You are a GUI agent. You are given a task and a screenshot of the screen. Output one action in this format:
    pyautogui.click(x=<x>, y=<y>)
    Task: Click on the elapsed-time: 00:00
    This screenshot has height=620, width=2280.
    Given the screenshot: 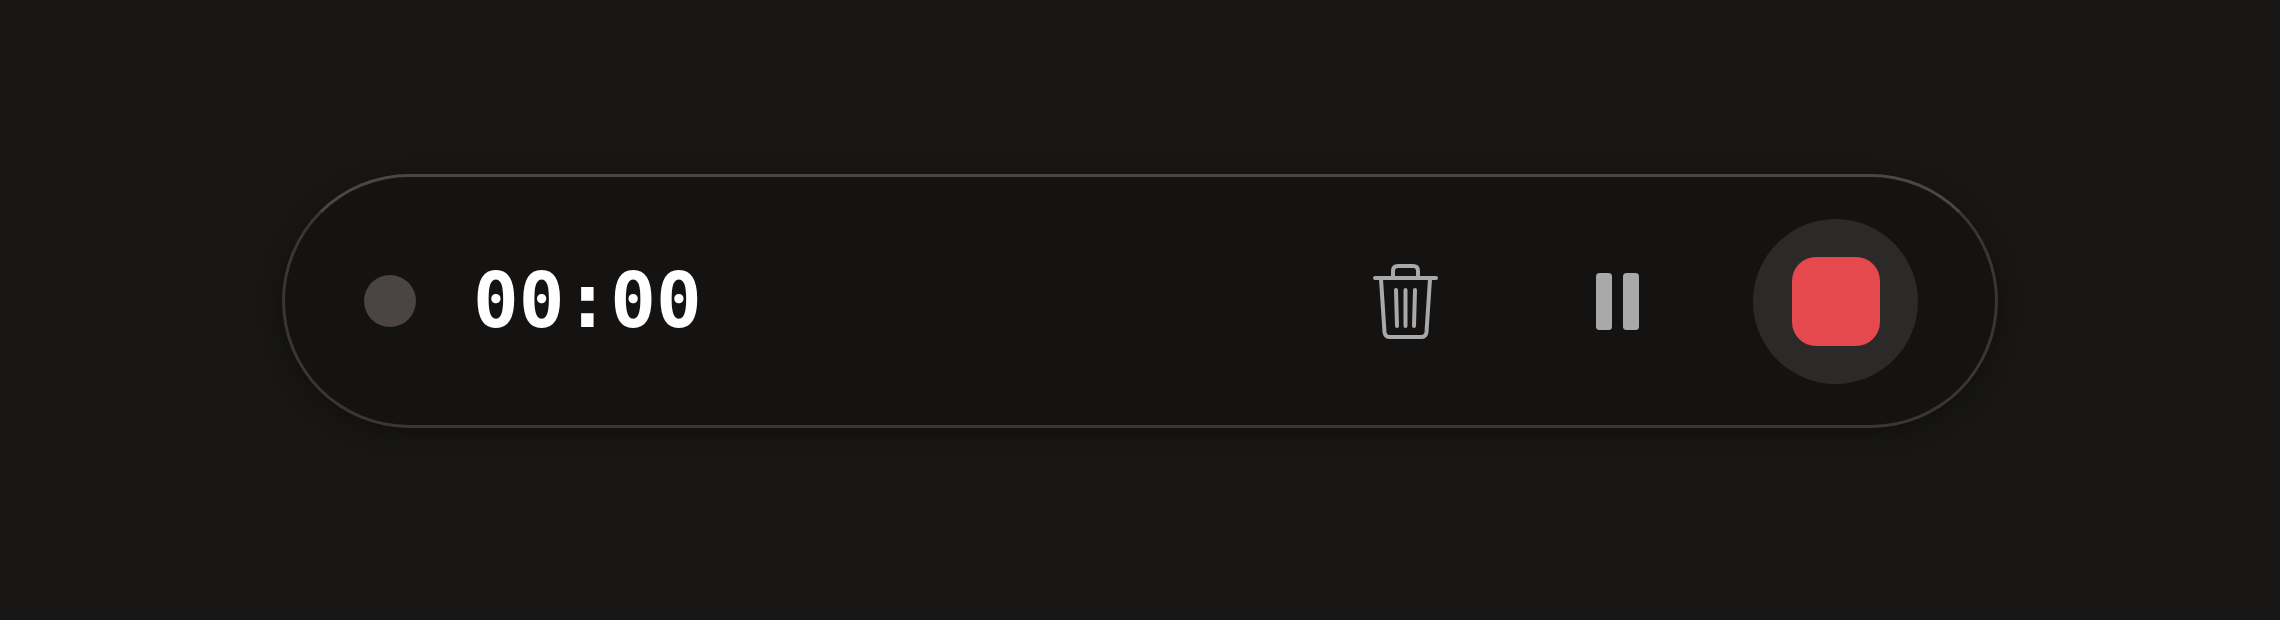 What is the action you would take?
    pyautogui.click(x=587, y=301)
    